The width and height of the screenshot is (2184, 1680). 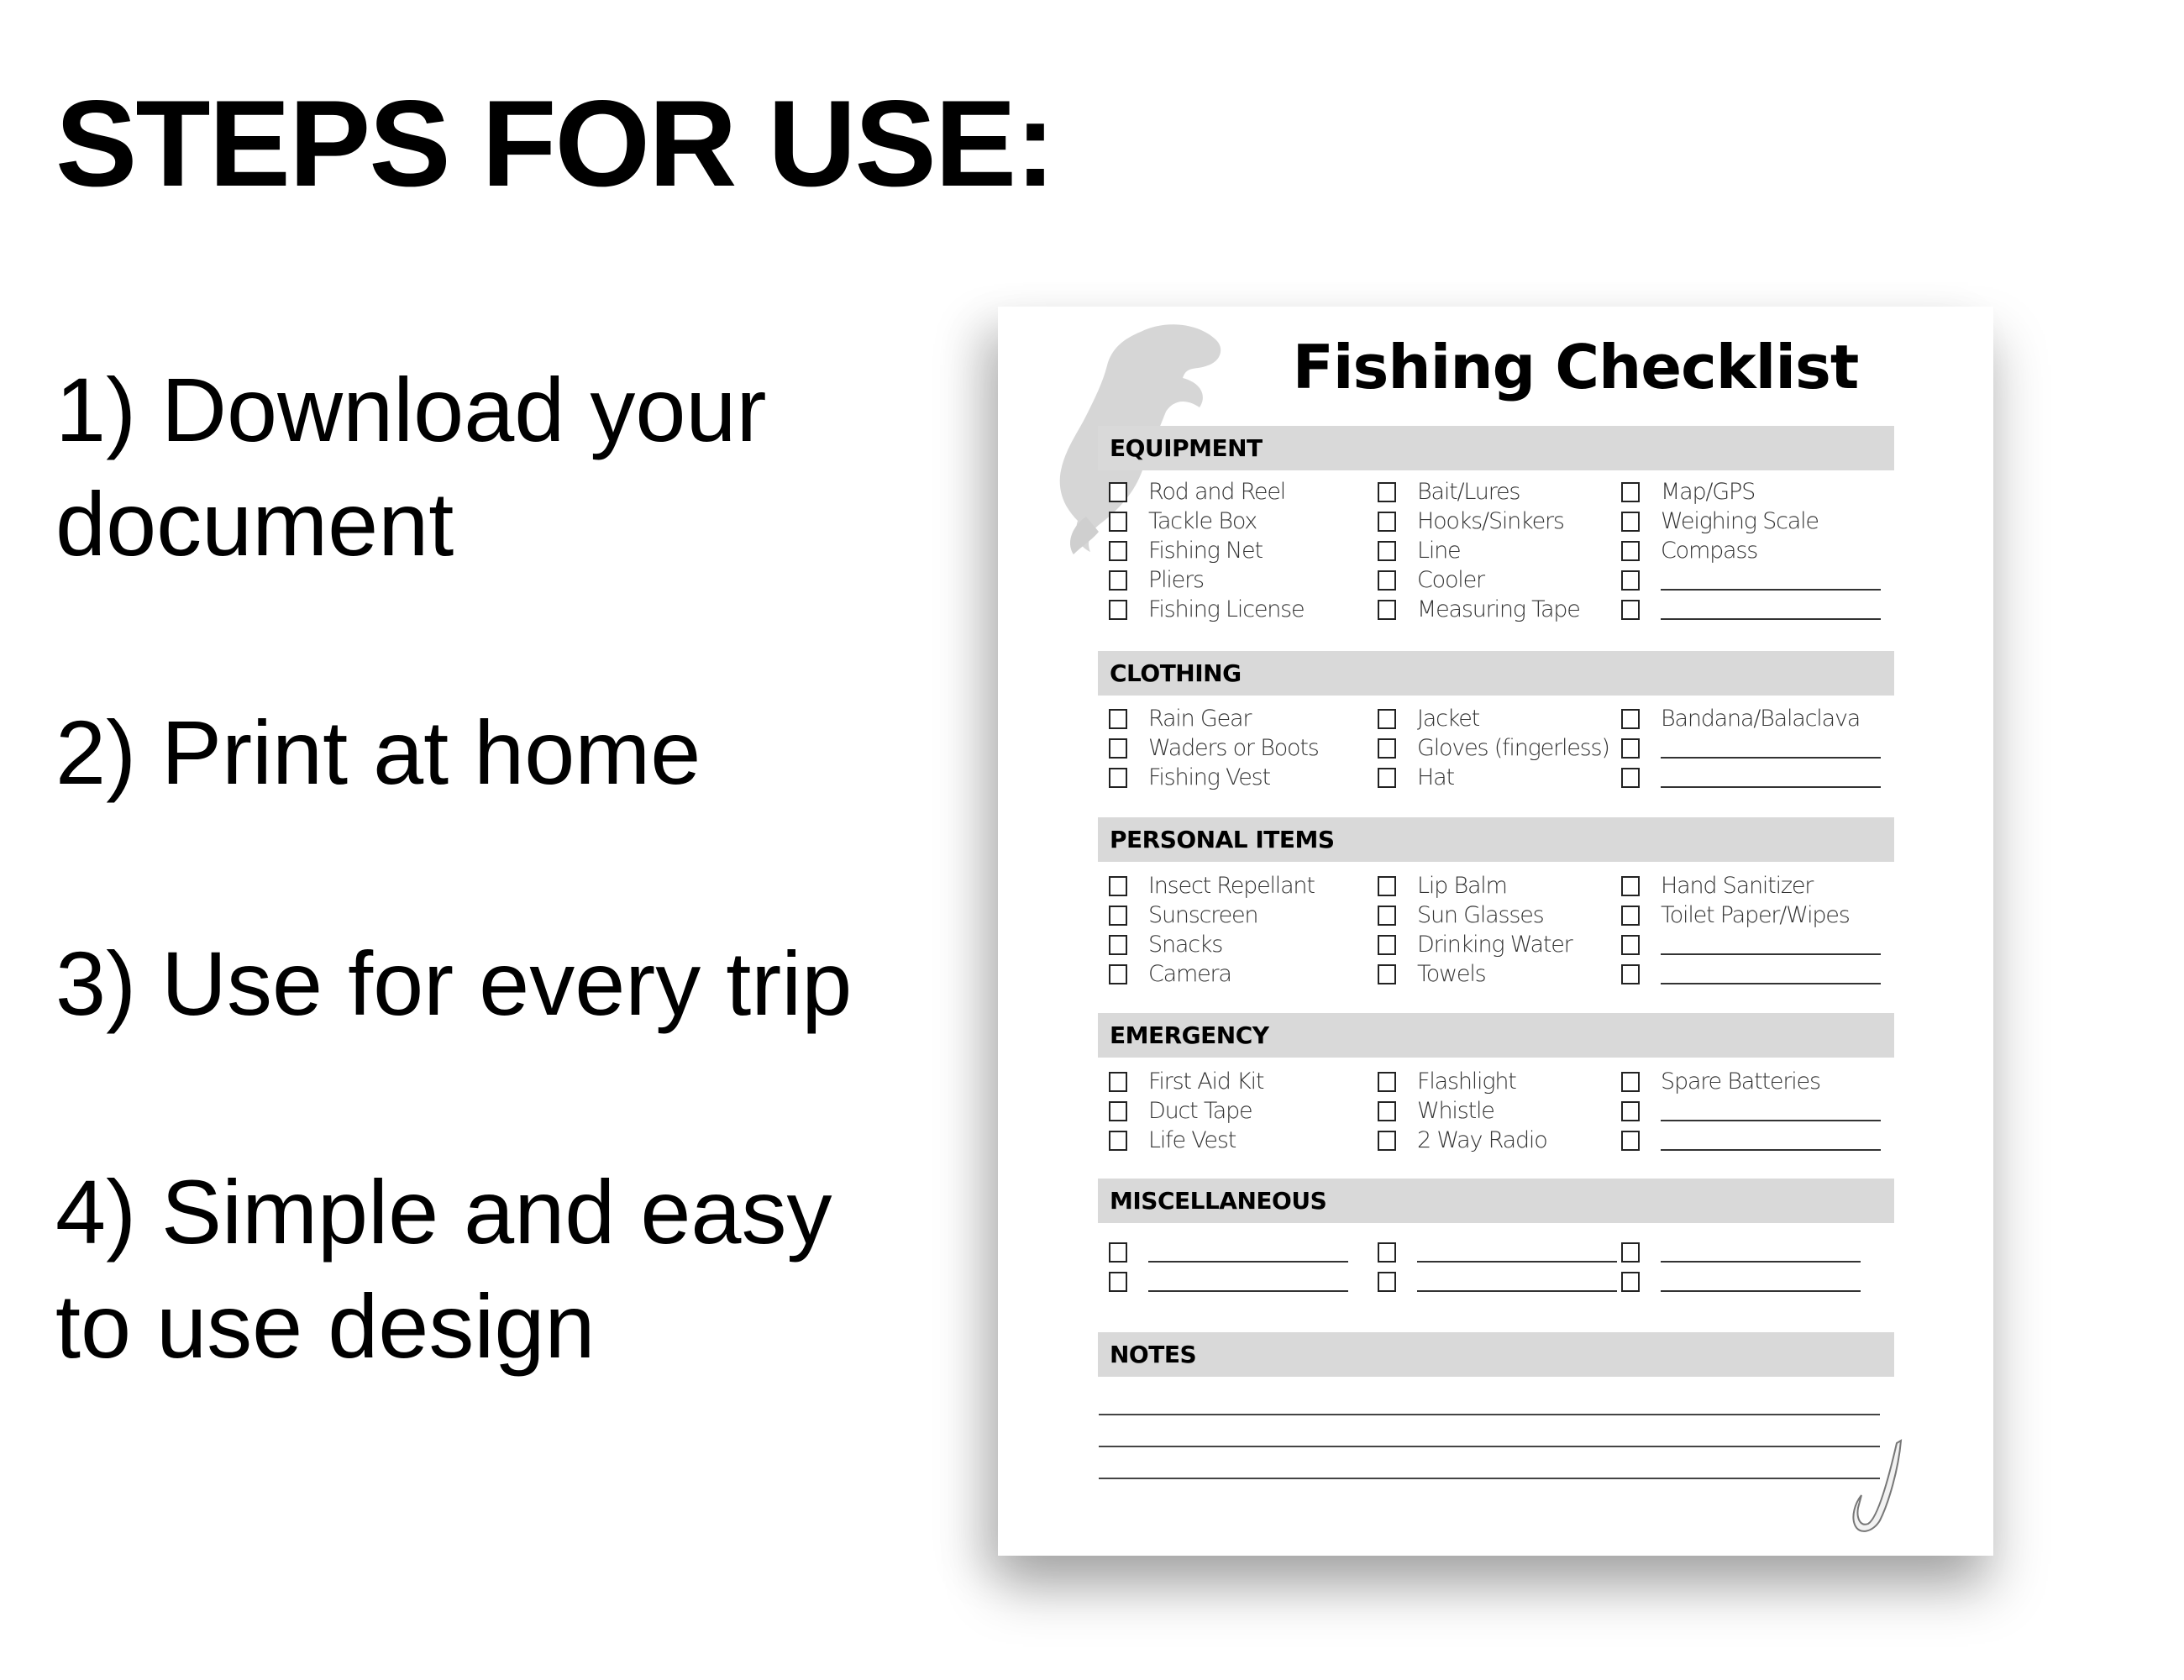 I want to click on checklist-item: Whistle, so click(x=1462, y=1111).